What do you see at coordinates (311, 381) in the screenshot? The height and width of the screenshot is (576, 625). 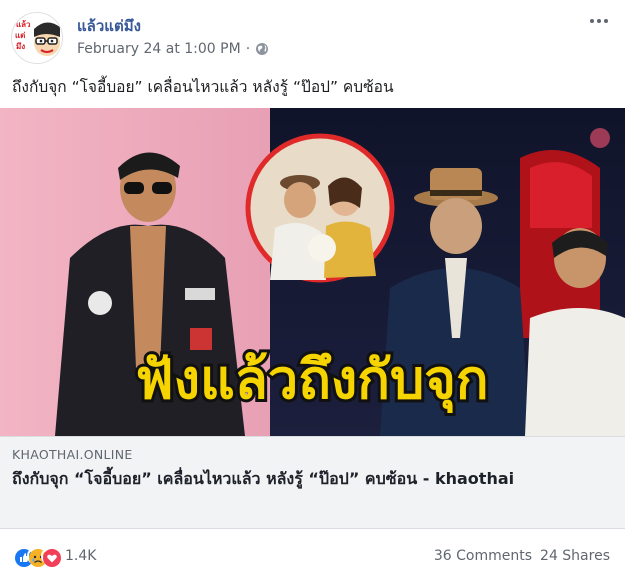 I see `image-overlay-text: ฟังแล้วถึงกับจุก` at bounding box center [311, 381].